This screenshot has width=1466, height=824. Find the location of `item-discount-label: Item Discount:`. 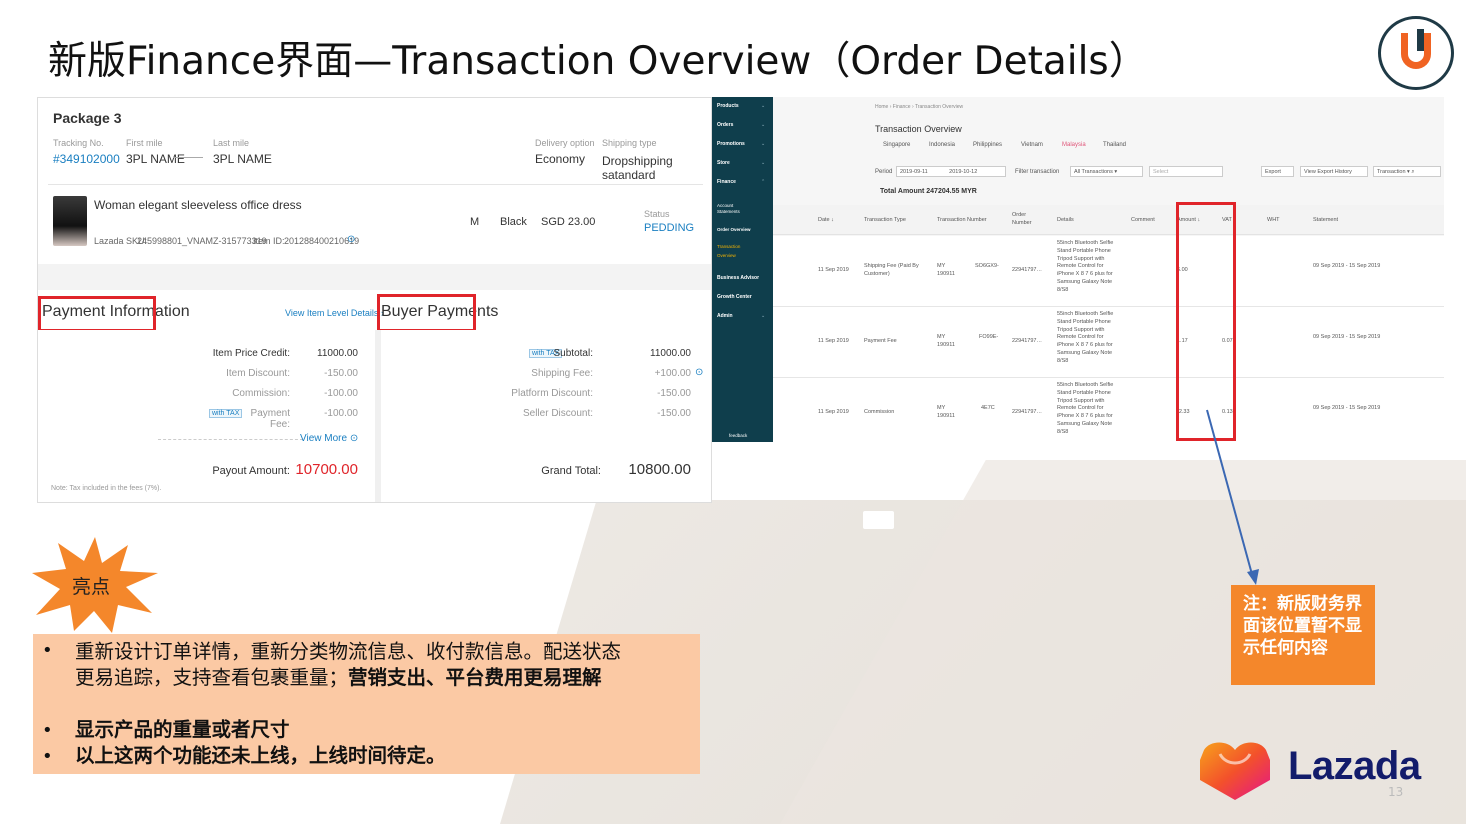

item-discount-label: Item Discount: is located at coordinates (258, 373).